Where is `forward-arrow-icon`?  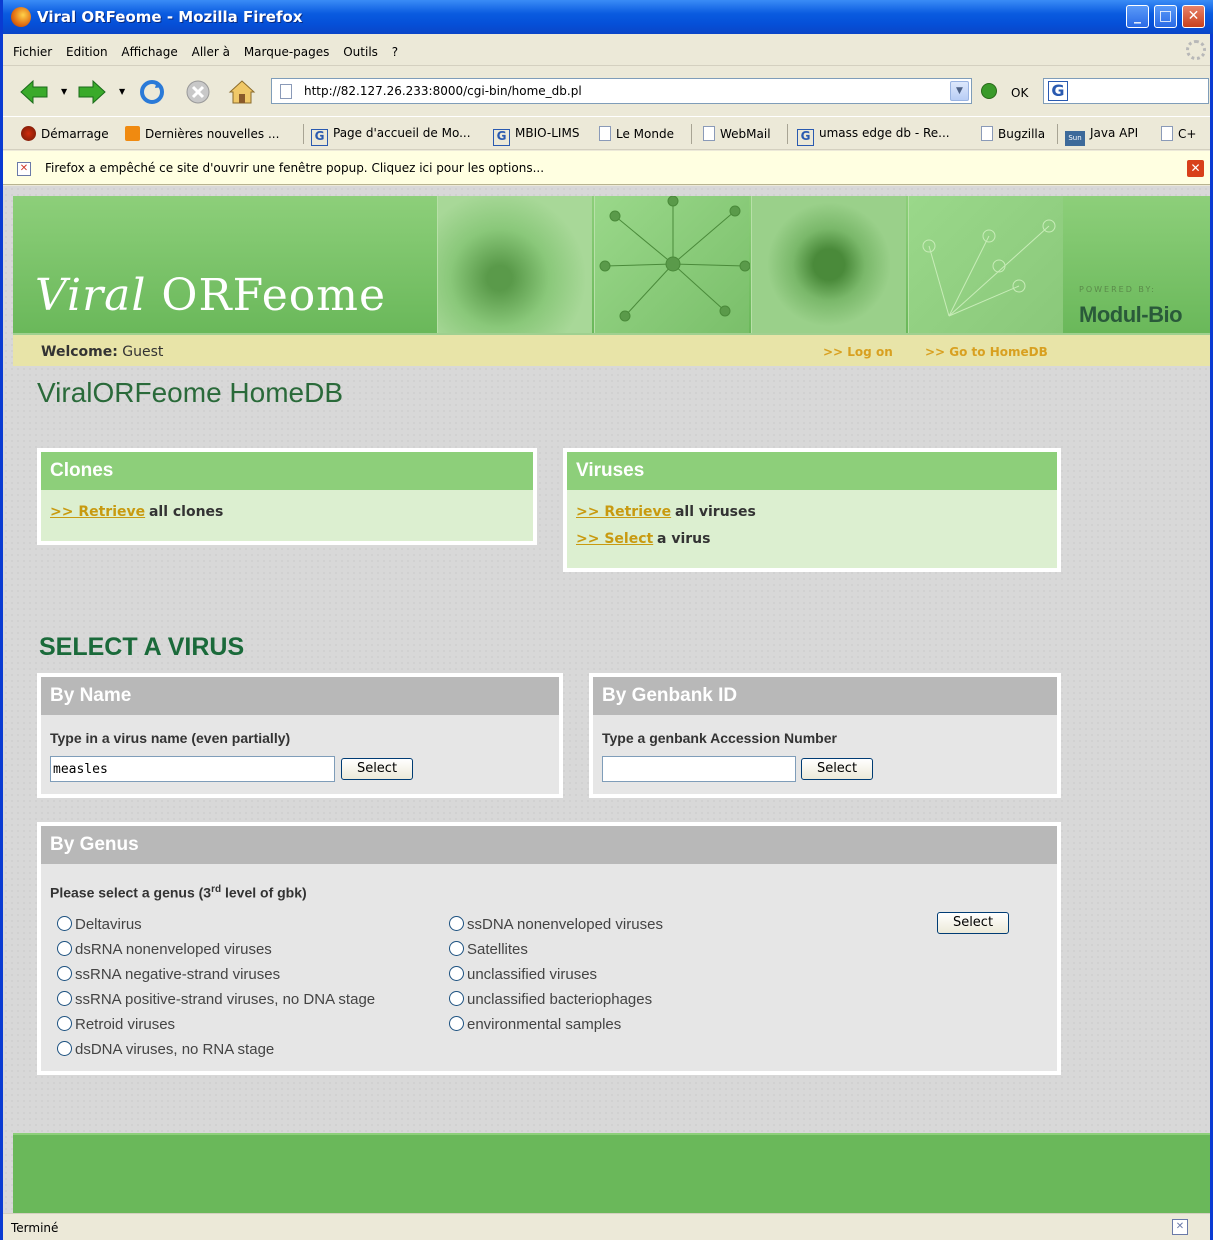
forward-arrow-icon is located at coordinates (92, 92).